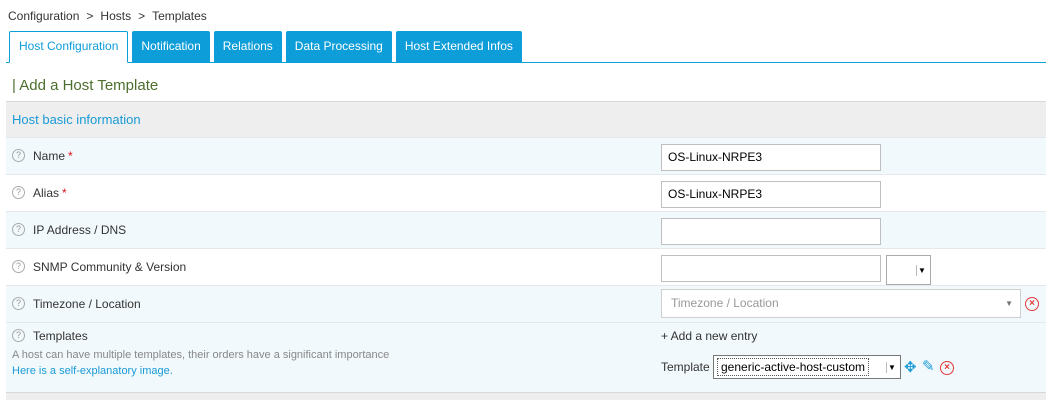  I want to click on timezone-select: Timezone / Location ▼, so click(841, 303).